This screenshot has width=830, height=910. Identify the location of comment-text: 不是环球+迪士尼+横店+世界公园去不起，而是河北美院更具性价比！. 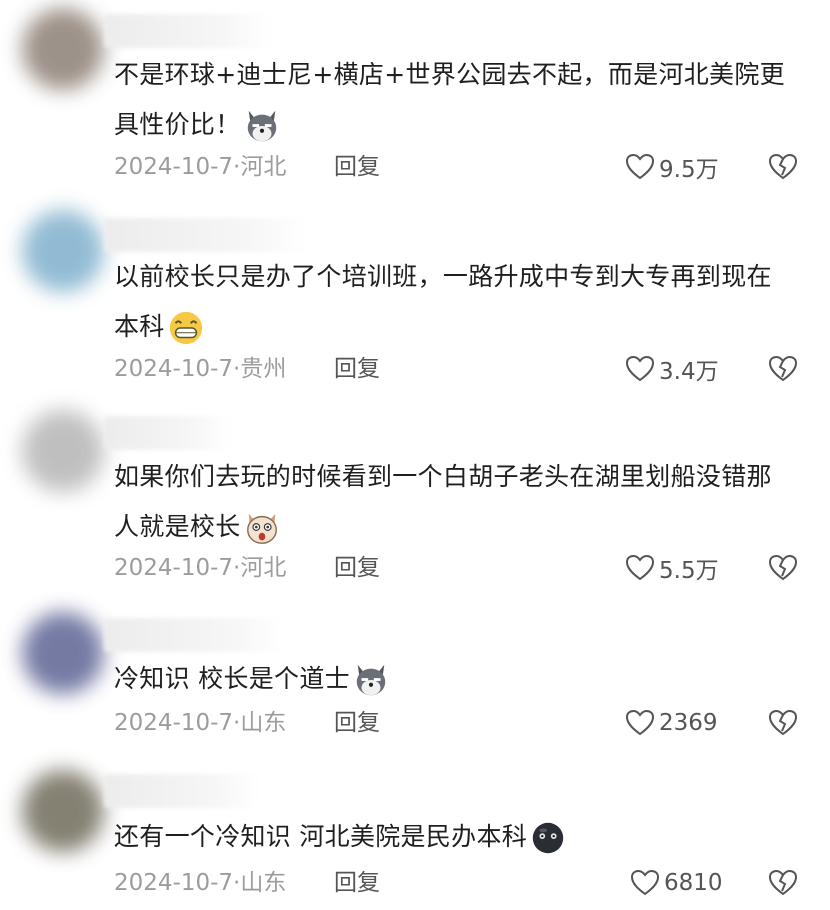
(454, 100).